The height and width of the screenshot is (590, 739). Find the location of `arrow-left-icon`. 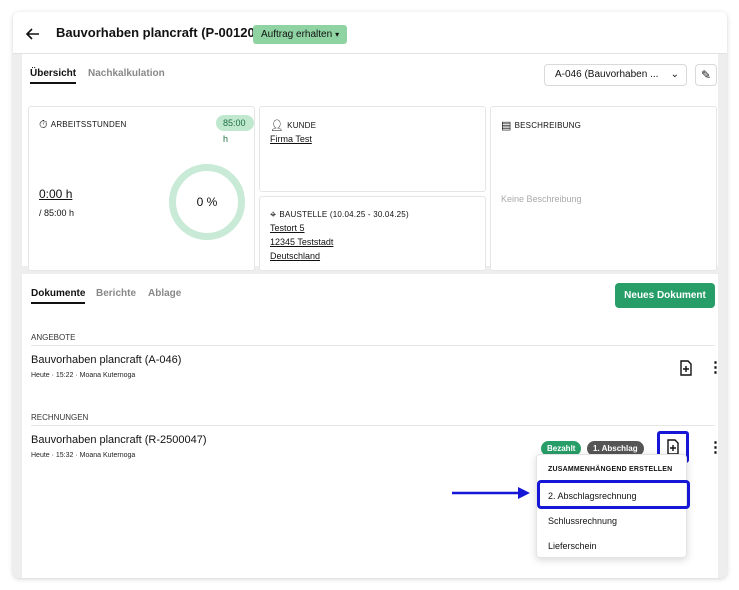

arrow-left-icon is located at coordinates (32, 34).